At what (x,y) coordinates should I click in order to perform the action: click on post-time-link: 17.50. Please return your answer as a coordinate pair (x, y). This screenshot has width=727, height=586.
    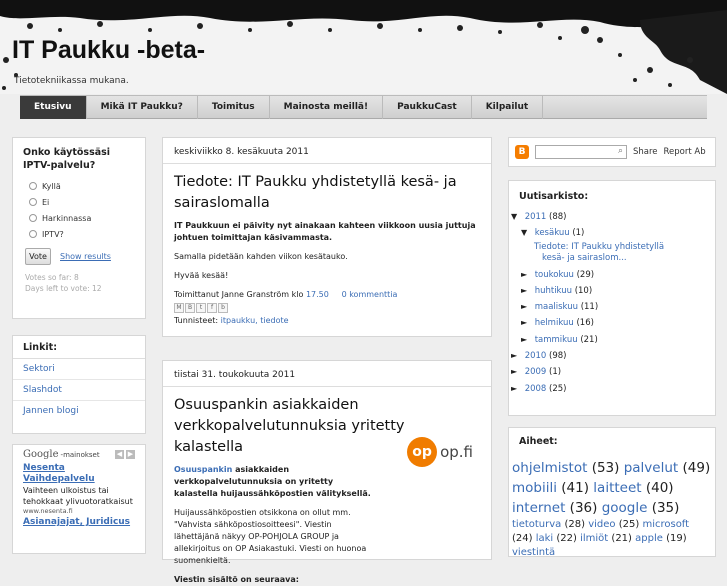
    Looking at the image, I should click on (317, 294).